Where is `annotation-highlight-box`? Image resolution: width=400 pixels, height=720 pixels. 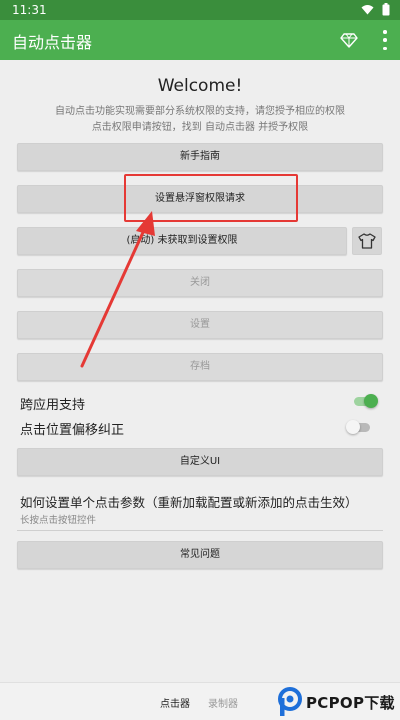
annotation-highlight-box is located at coordinates (211, 198).